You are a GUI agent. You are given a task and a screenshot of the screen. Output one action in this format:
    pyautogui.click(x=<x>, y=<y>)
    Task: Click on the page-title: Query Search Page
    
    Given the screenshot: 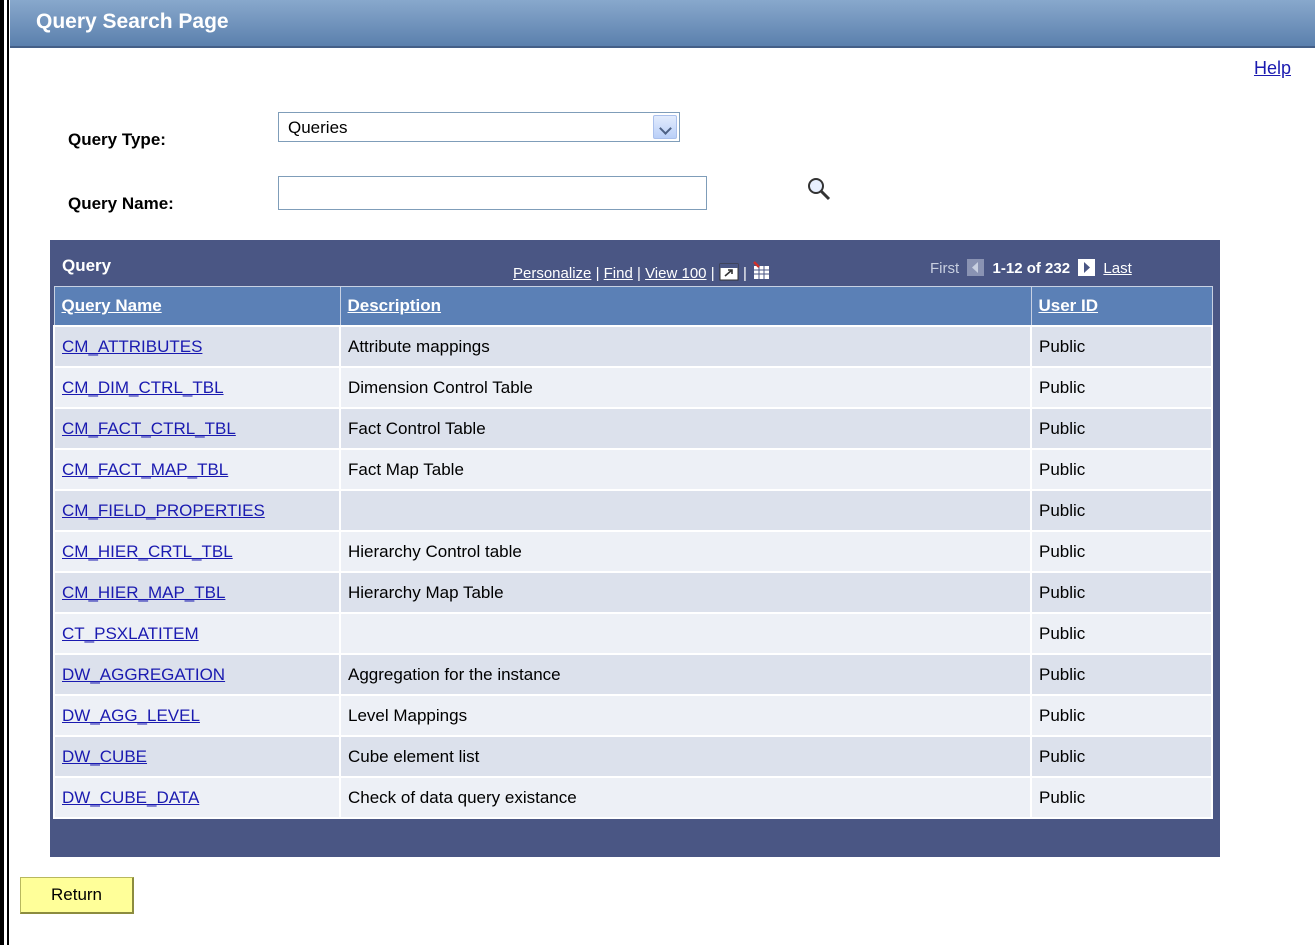 What is the action you would take?
    pyautogui.click(x=132, y=21)
    